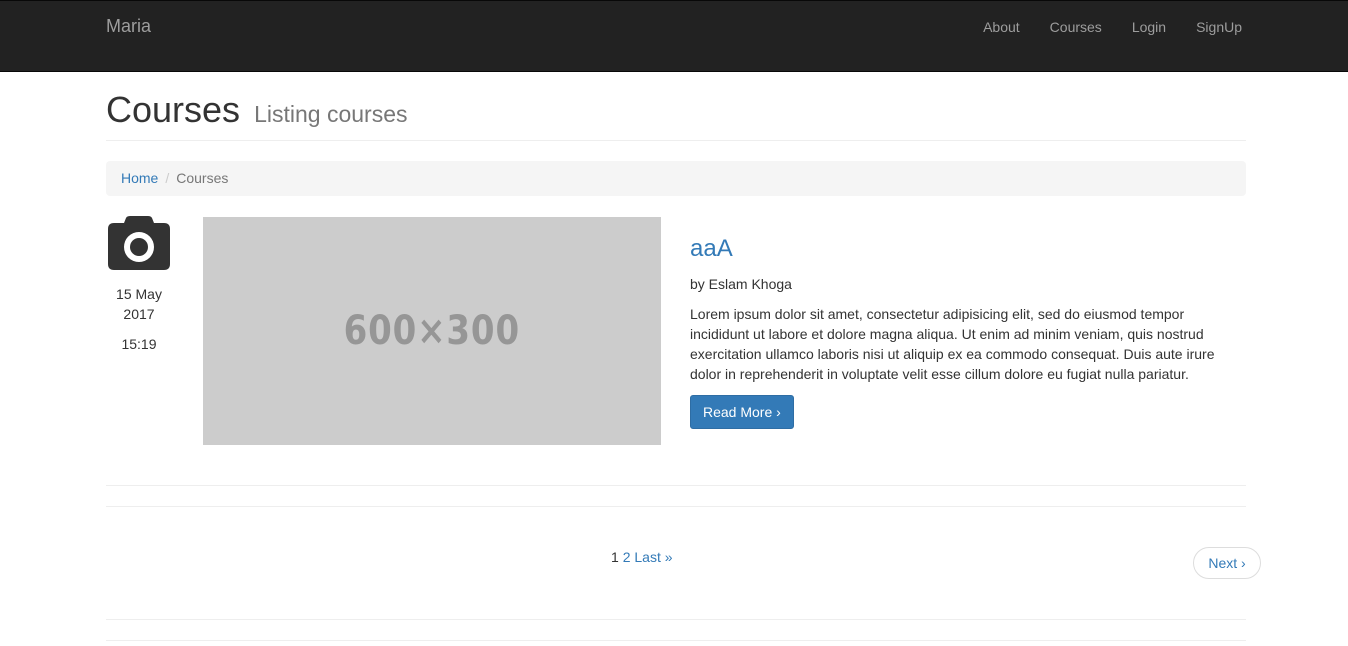  Describe the element at coordinates (139, 243) in the screenshot. I see `camera-icon` at that location.